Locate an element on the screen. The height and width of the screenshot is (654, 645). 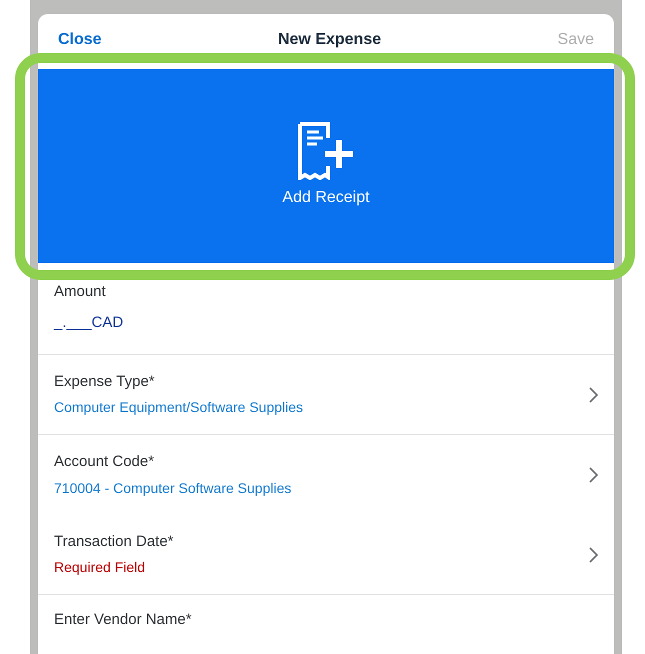
receipt-add-icon is located at coordinates (326, 151).